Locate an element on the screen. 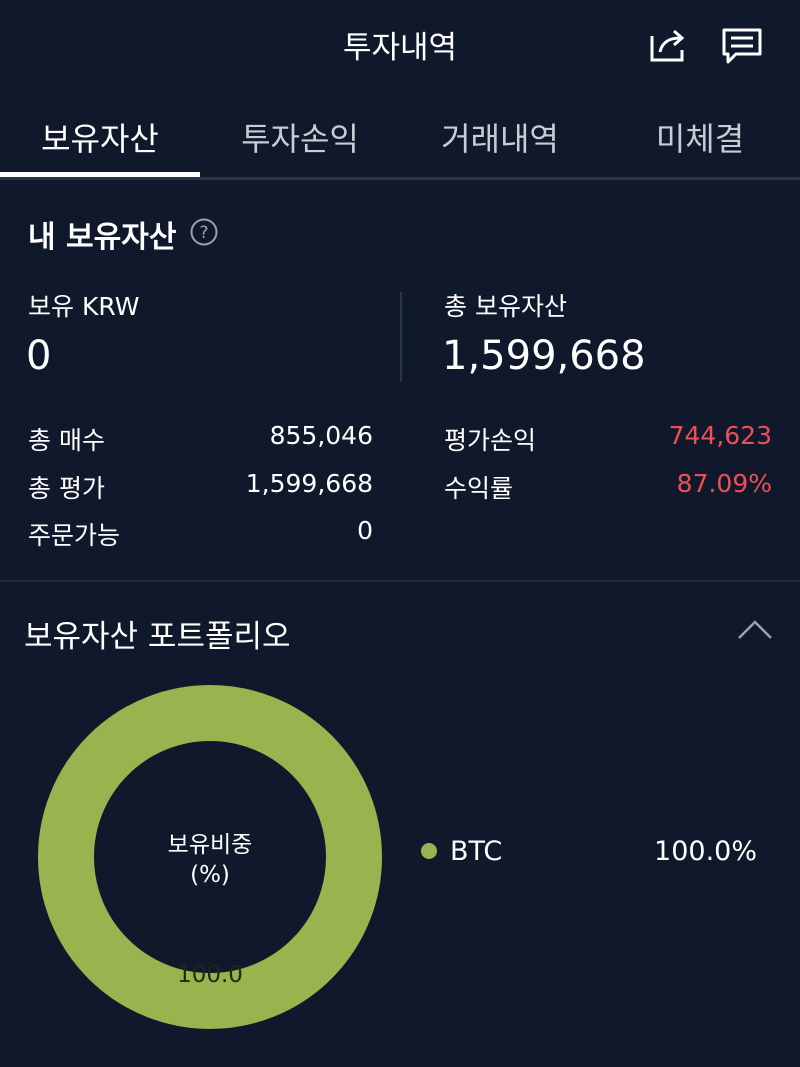 The width and height of the screenshot is (800, 1067). section-divider is located at coordinates (400, 581).